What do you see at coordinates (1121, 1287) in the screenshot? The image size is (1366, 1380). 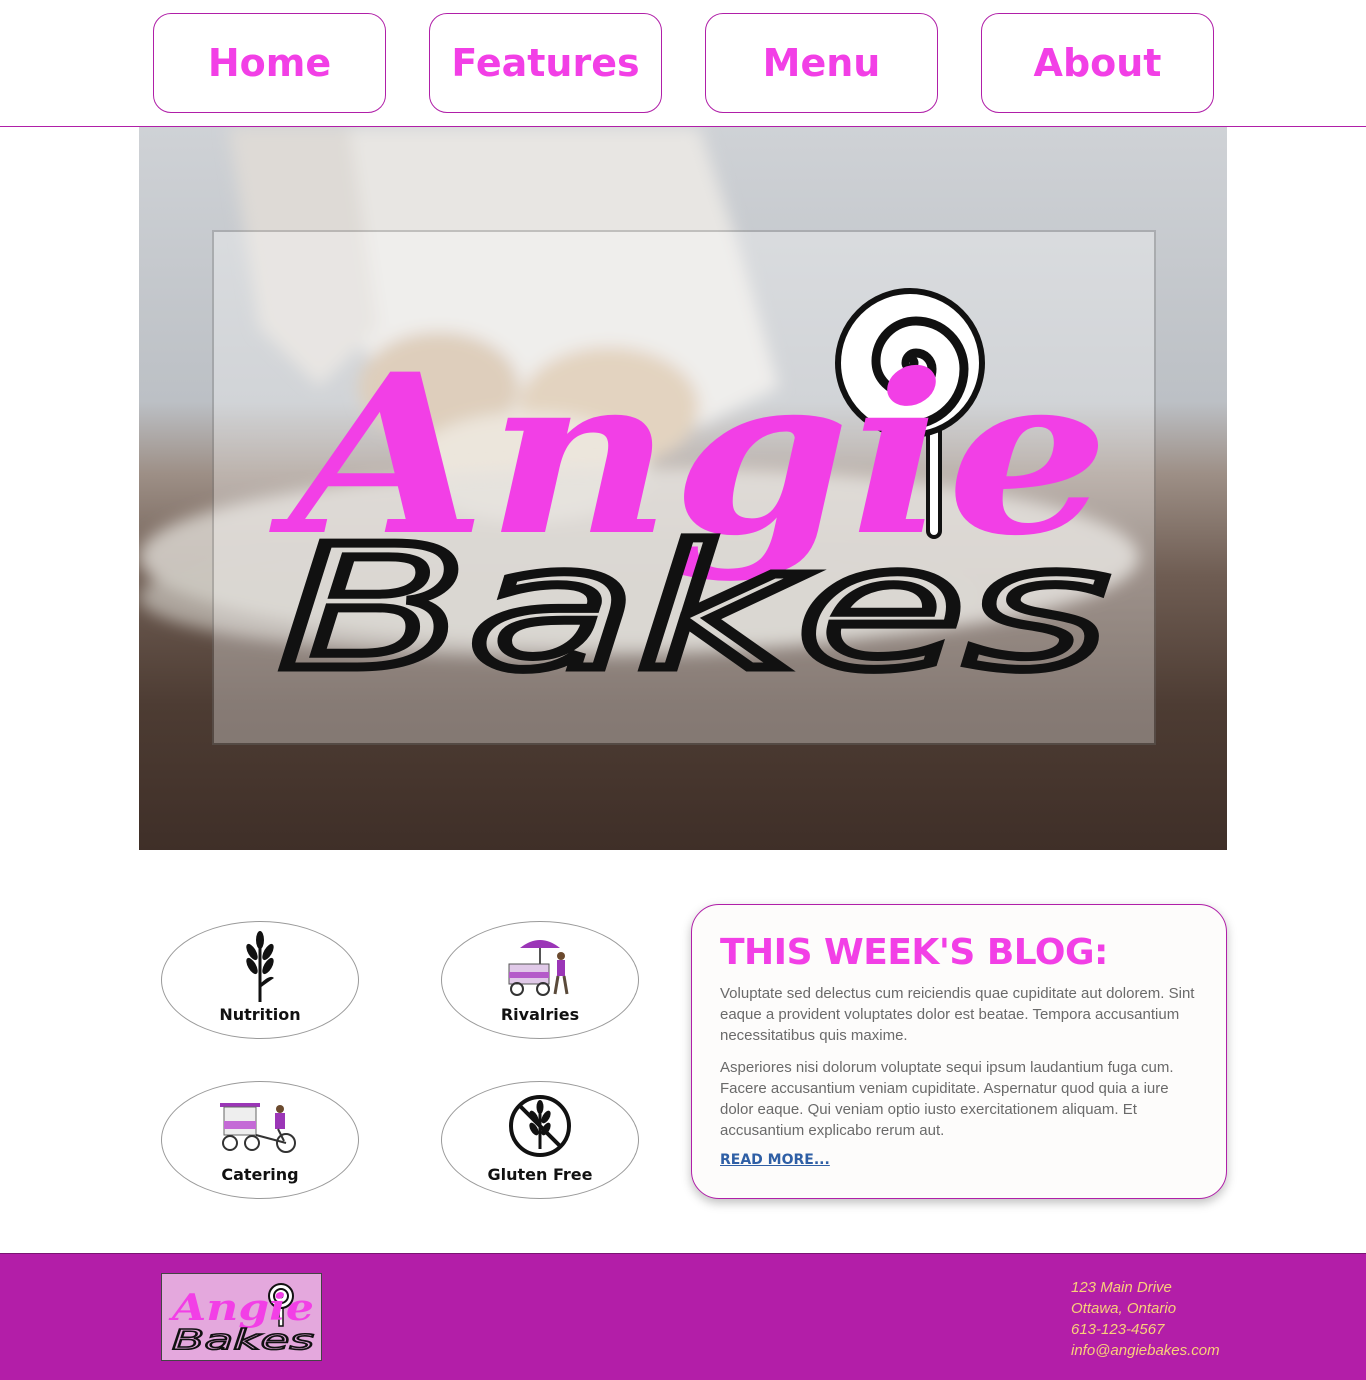 I see `footer-address-line-1: 123 Main Drive` at bounding box center [1121, 1287].